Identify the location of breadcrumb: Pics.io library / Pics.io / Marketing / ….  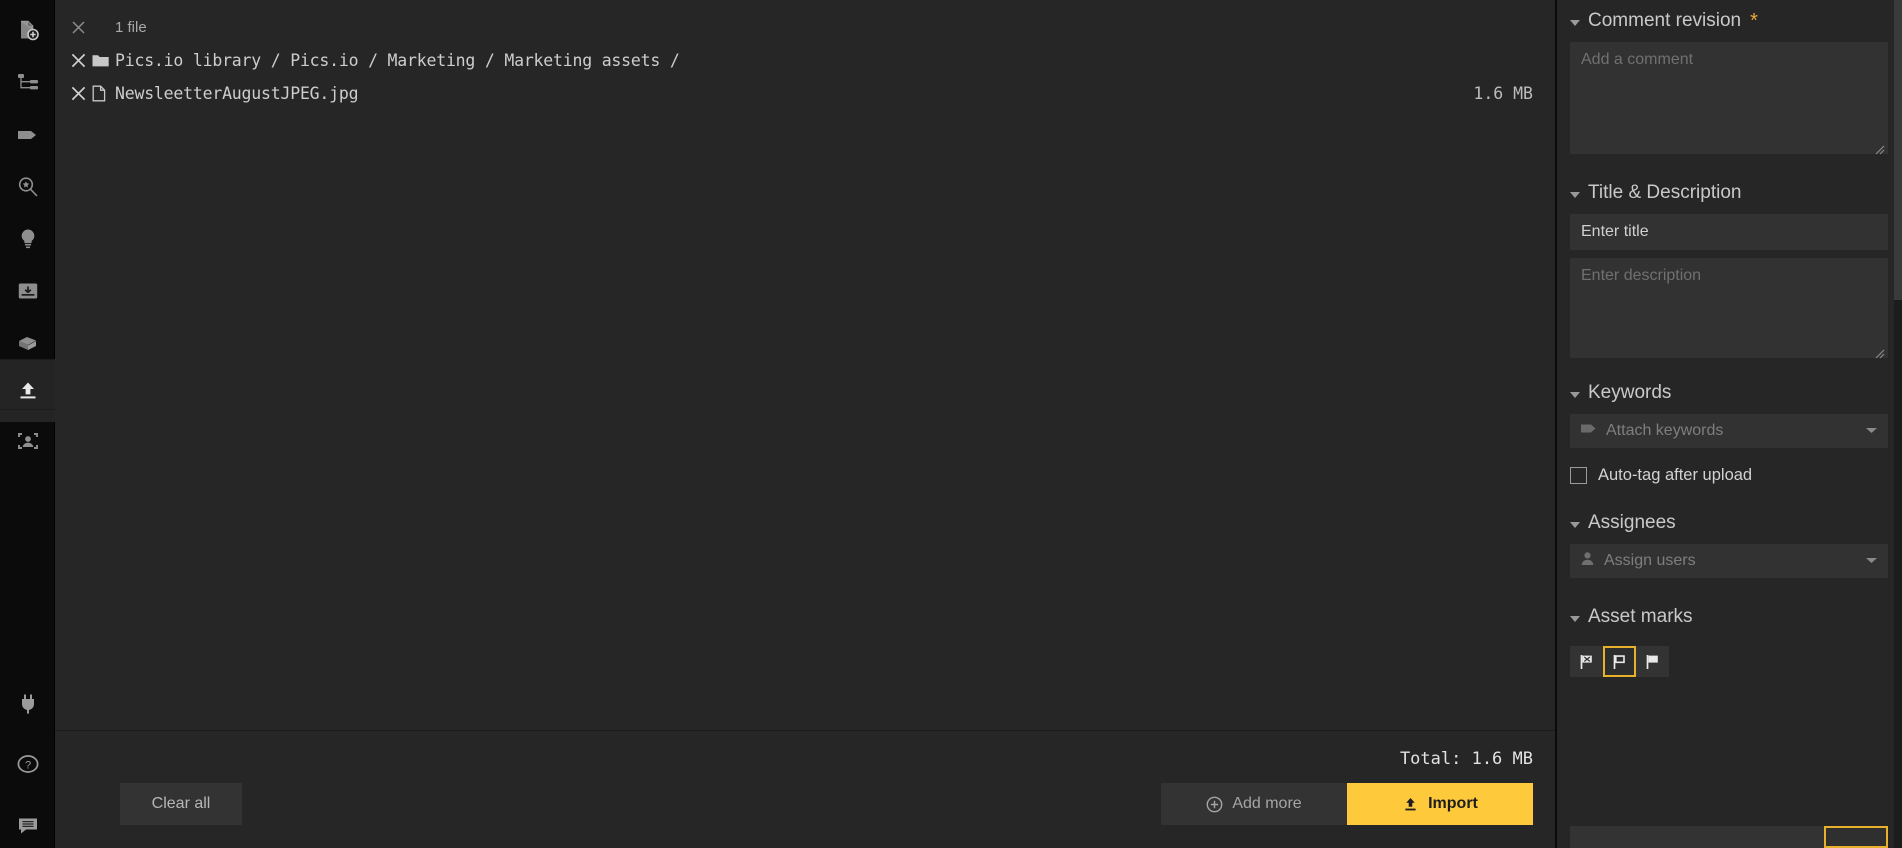
(397, 60).